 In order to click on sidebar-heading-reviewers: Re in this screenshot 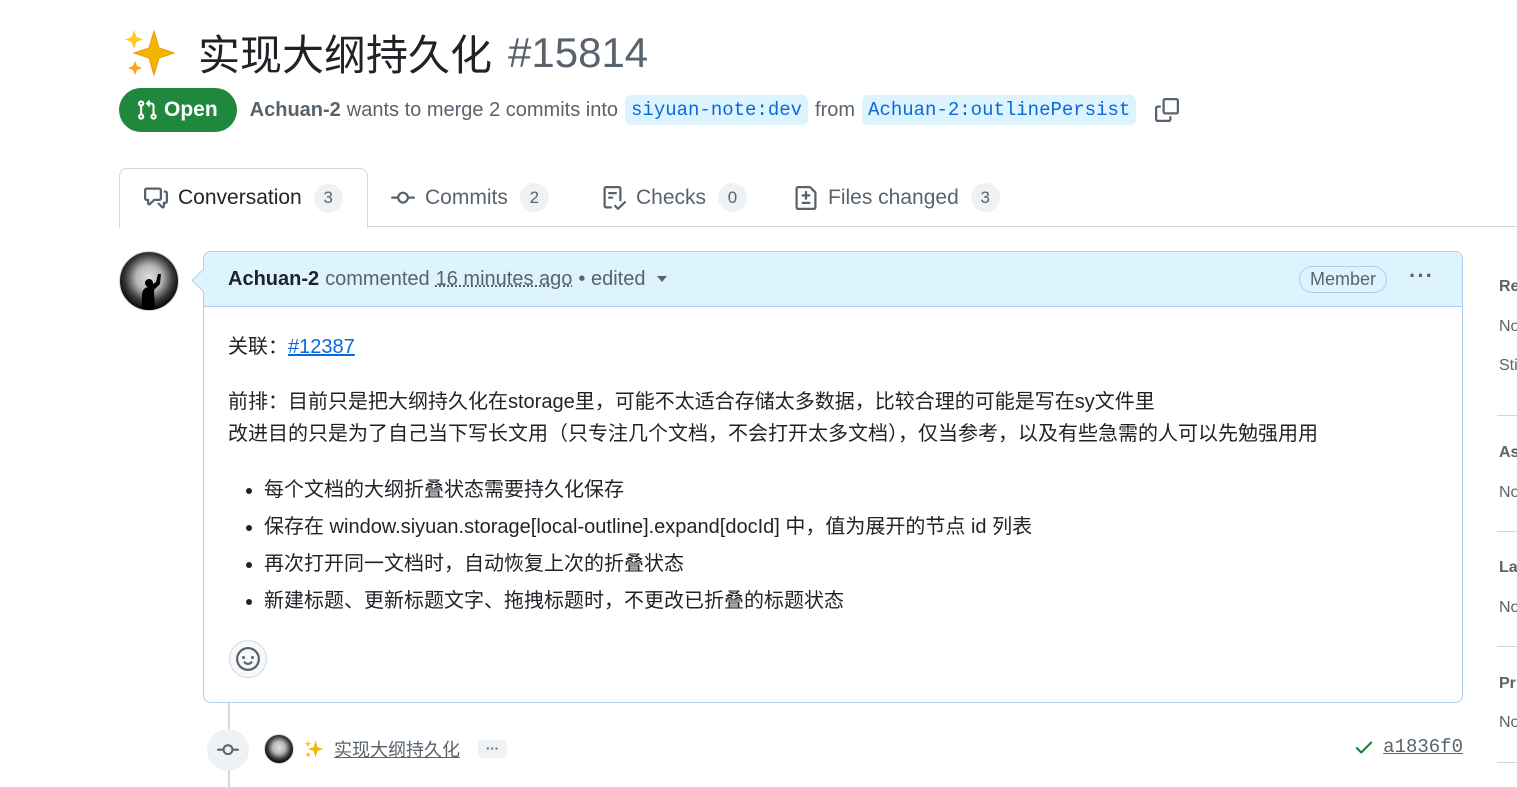, I will do `click(1508, 287)`.